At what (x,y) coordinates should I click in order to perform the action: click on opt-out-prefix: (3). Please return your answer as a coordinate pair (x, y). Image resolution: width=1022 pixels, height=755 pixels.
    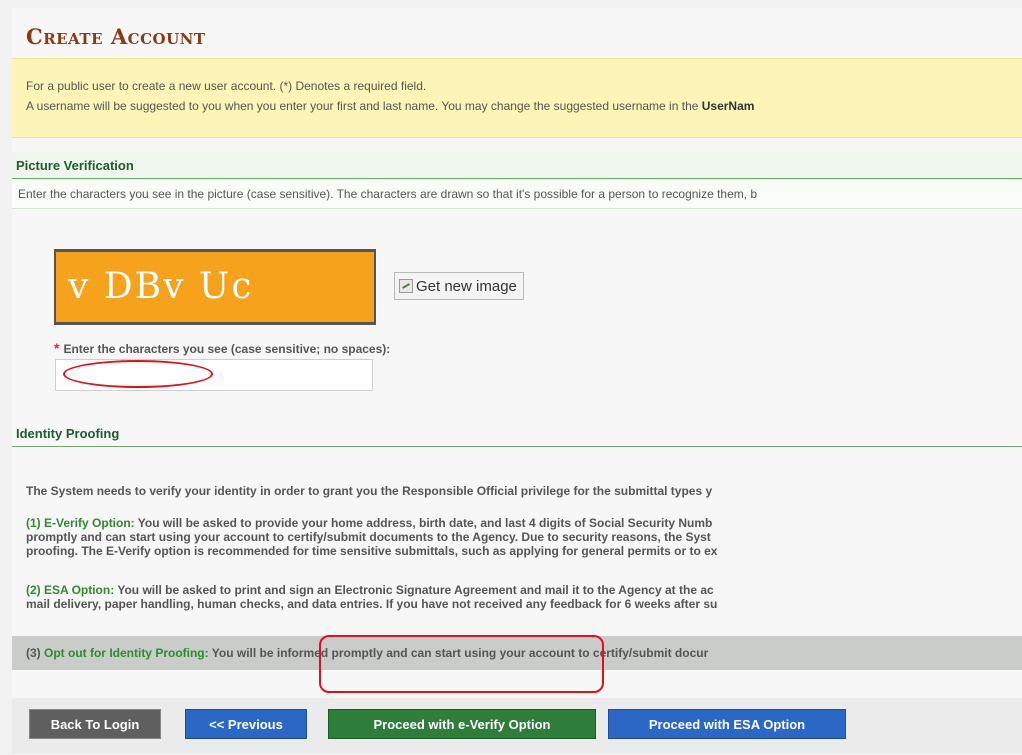
    Looking at the image, I should click on (35, 653).